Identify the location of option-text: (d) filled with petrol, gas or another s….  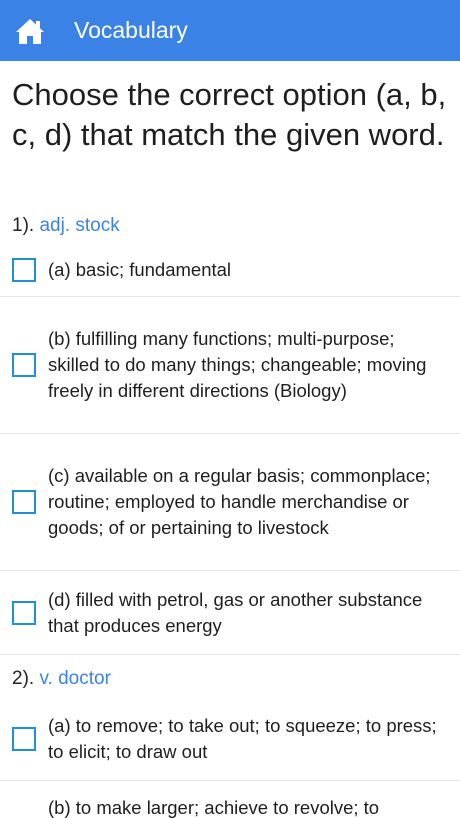
(235, 612).